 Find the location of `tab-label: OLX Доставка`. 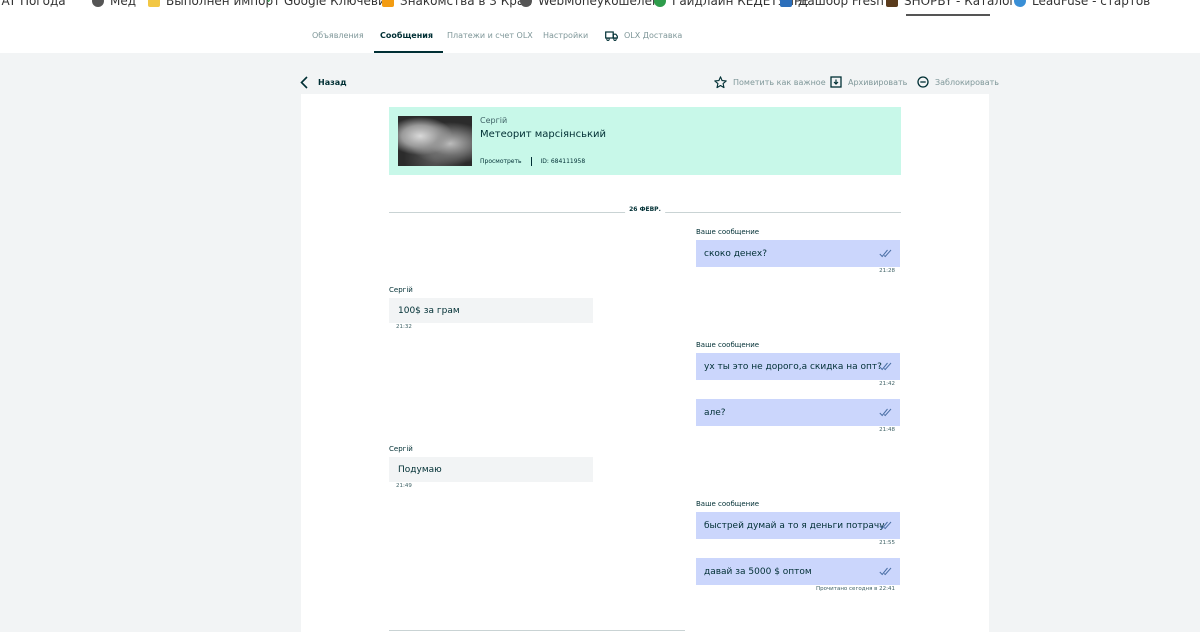

tab-label: OLX Доставка is located at coordinates (653, 35).